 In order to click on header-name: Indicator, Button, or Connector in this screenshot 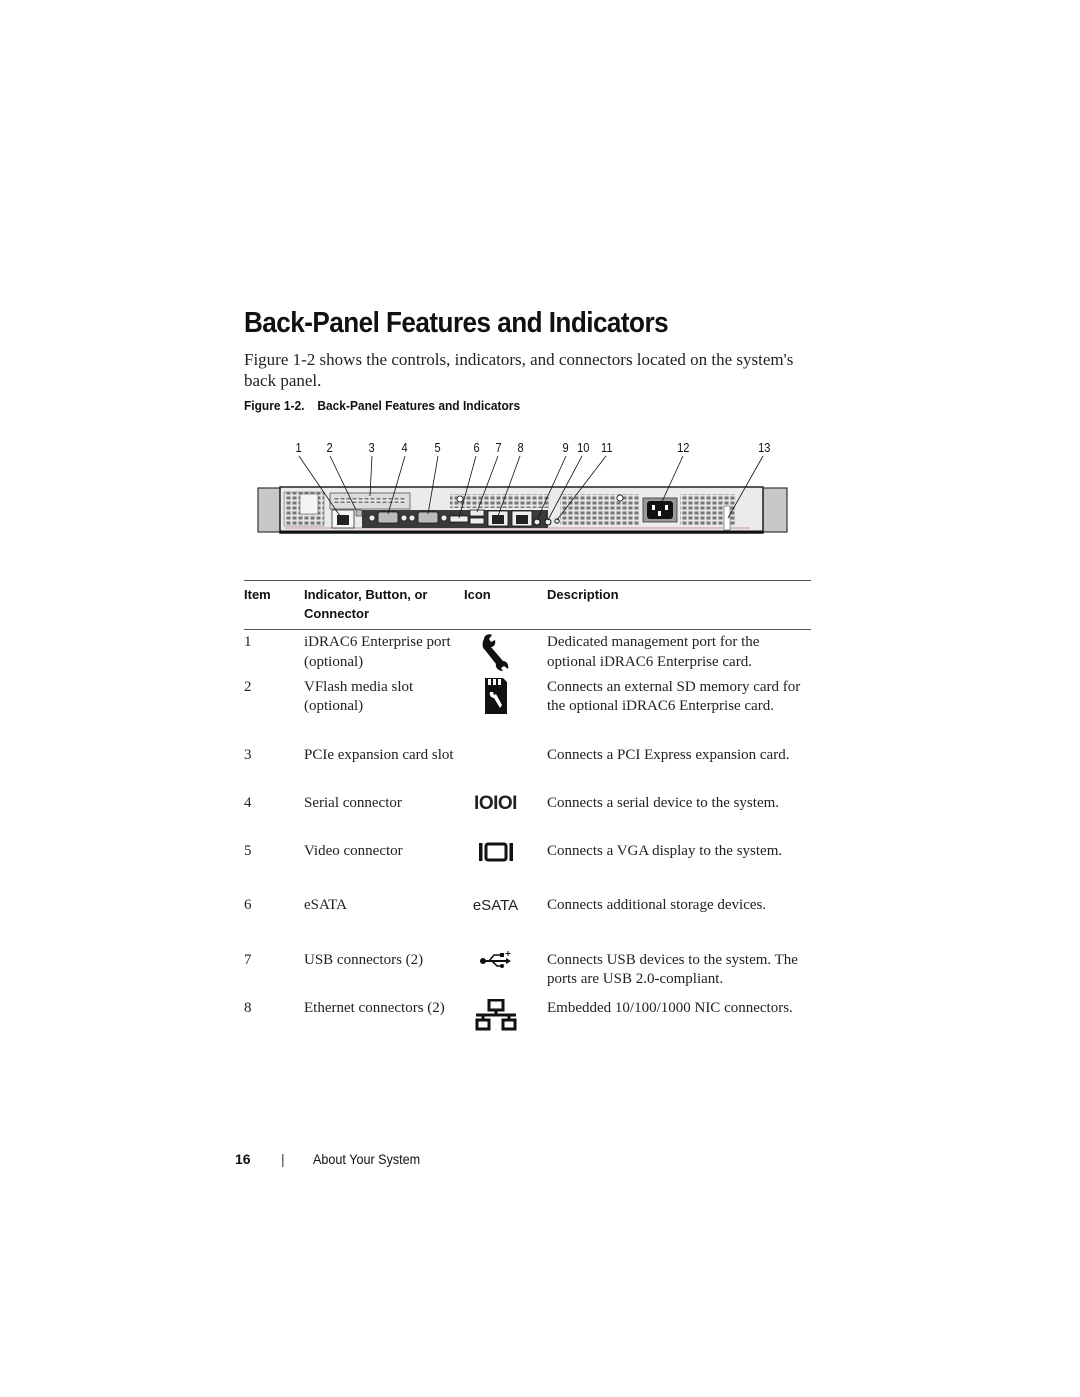, I will do `click(366, 604)`.